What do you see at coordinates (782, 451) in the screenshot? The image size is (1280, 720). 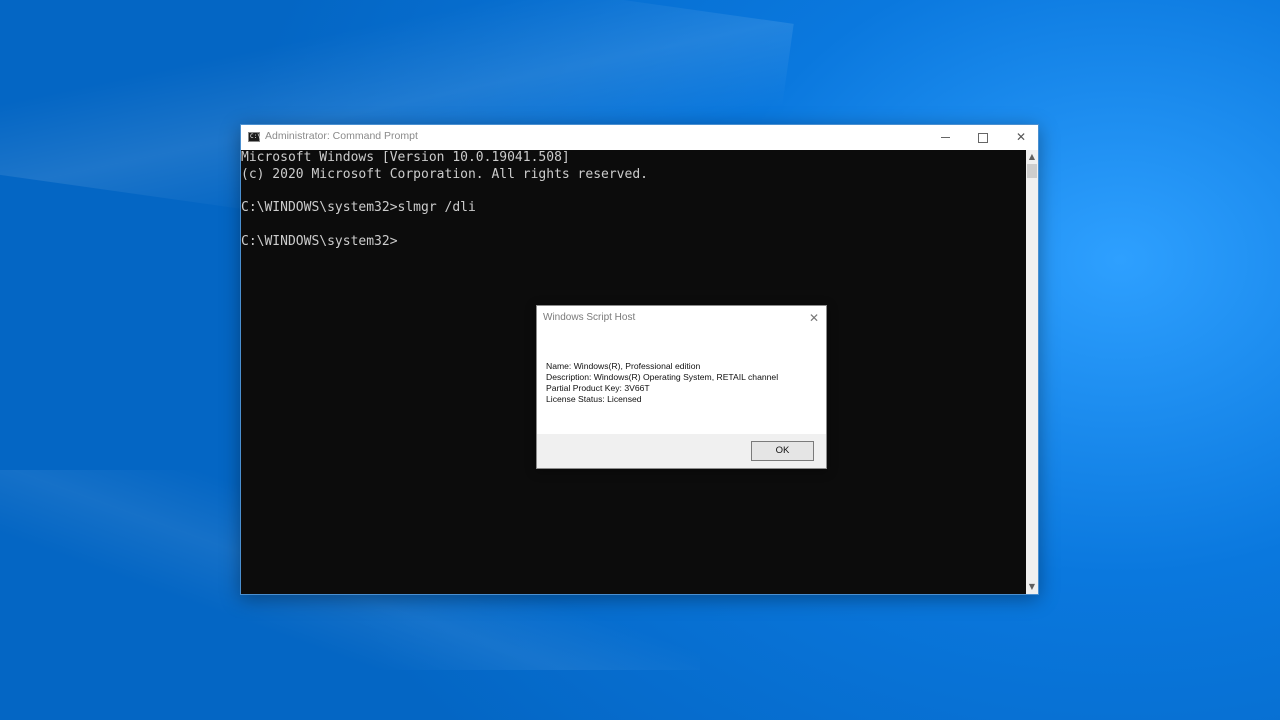 I see `ok-button: OK` at bounding box center [782, 451].